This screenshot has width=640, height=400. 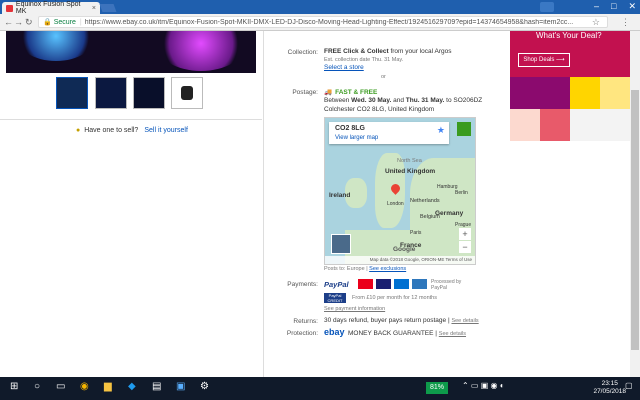 I want to click on fast-free-badge: 🚚 FAST & FREE, so click(x=351, y=92).